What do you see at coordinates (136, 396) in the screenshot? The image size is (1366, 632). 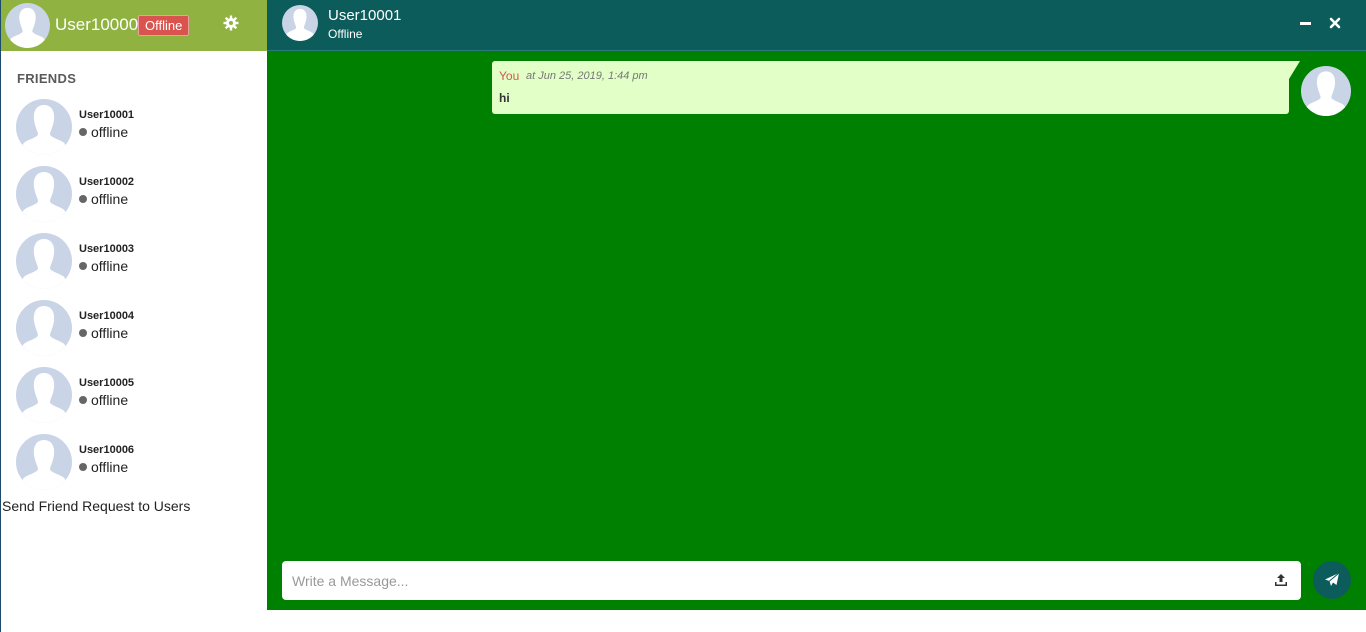 I see `friend-item-user10005: User10005 offline` at bounding box center [136, 396].